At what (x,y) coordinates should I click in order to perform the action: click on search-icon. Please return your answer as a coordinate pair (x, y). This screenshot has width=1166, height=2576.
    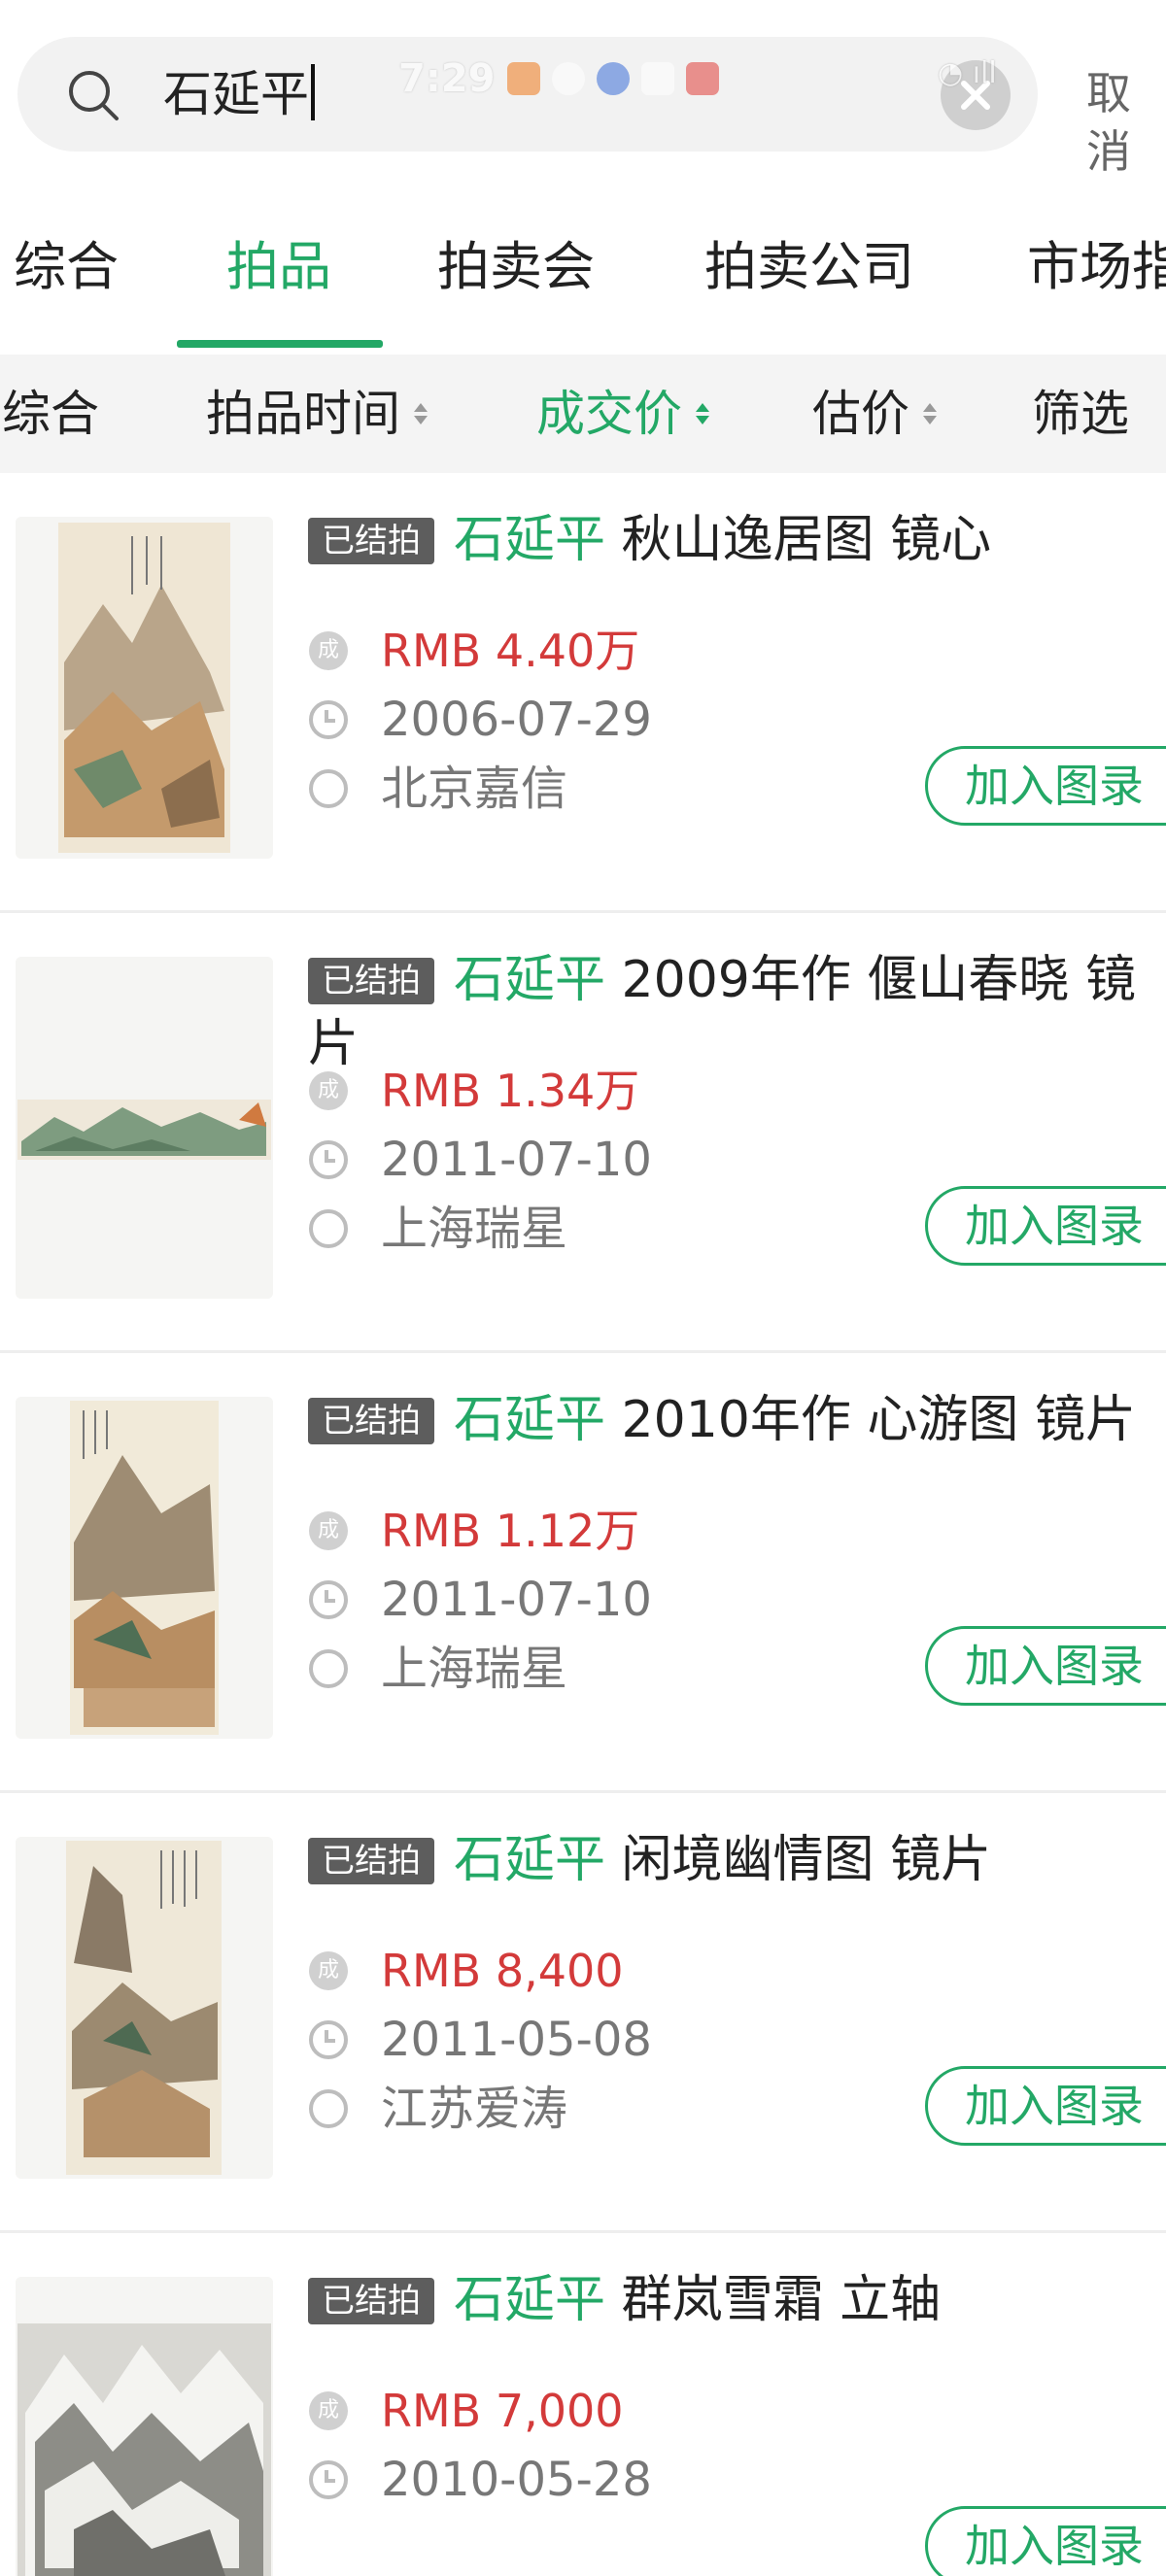
    Looking at the image, I should click on (94, 95).